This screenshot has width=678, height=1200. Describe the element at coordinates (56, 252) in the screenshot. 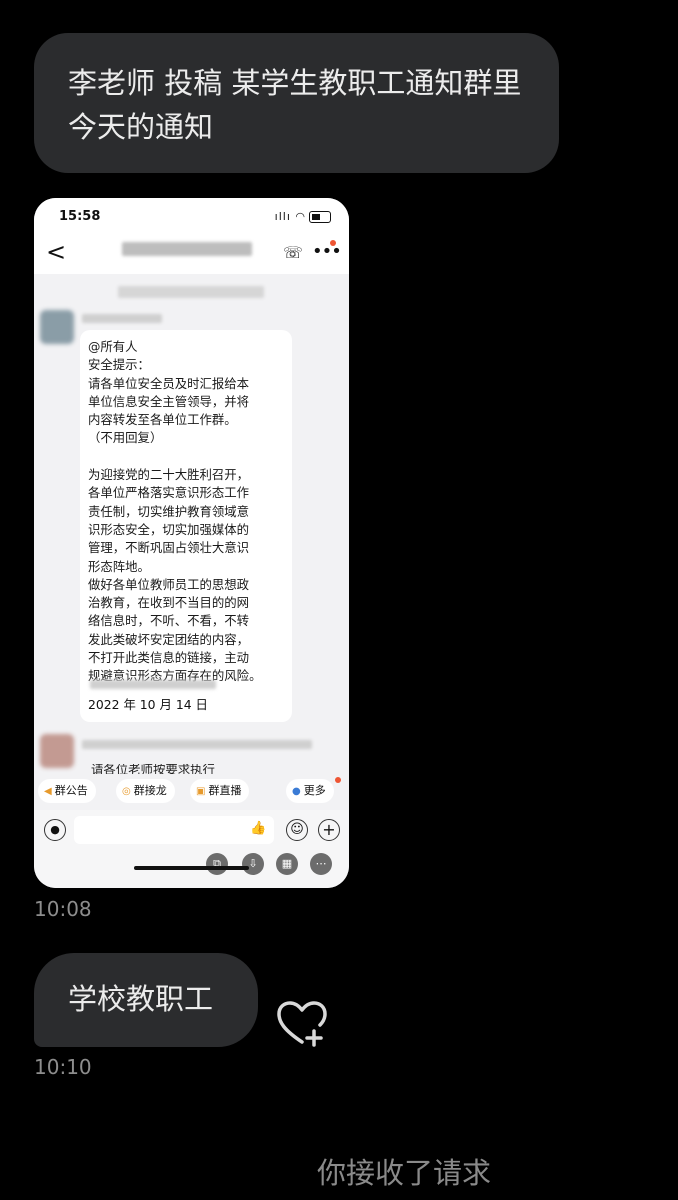

I see `back-icon: <` at that location.